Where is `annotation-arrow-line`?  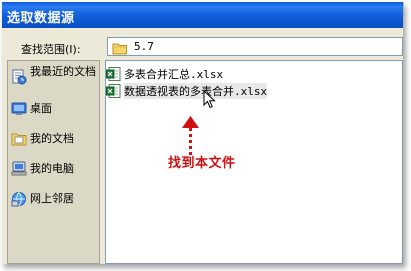
annotation-arrow-line is located at coordinates (190, 139).